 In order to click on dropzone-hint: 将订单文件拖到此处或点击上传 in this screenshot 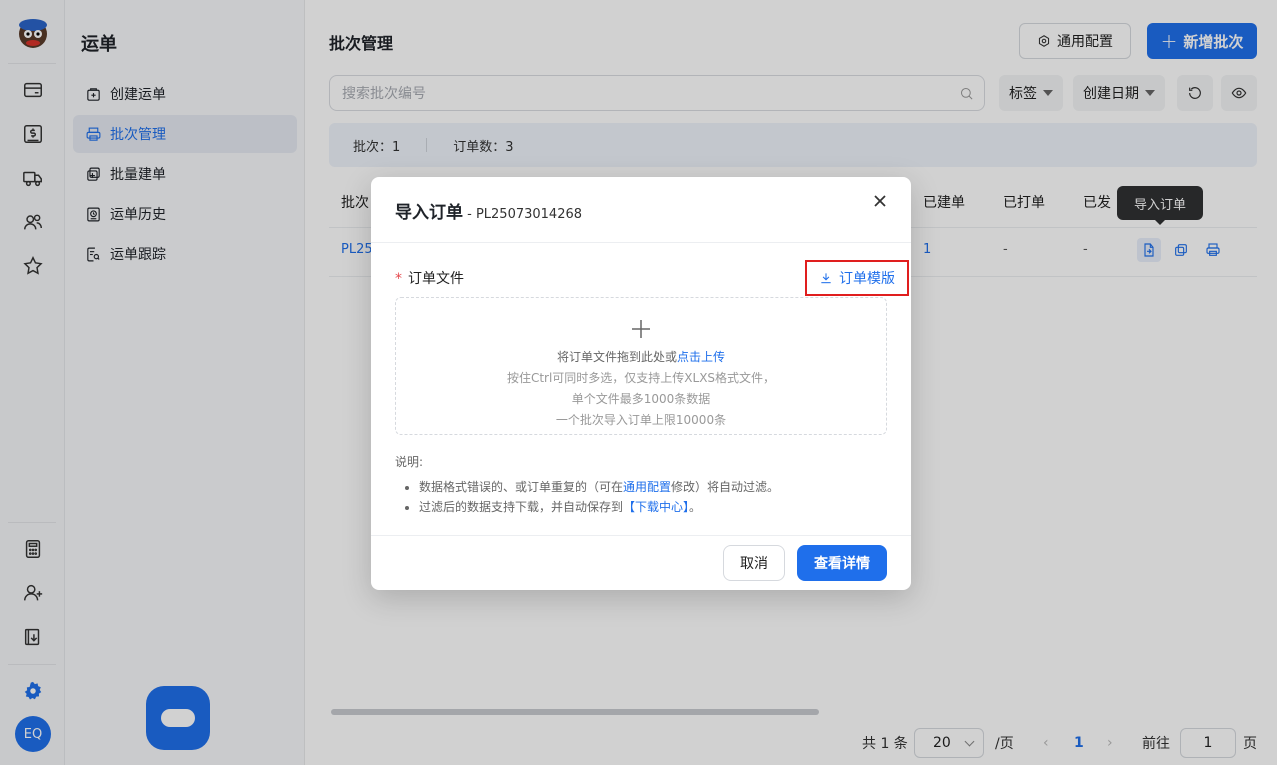, I will do `click(641, 357)`.